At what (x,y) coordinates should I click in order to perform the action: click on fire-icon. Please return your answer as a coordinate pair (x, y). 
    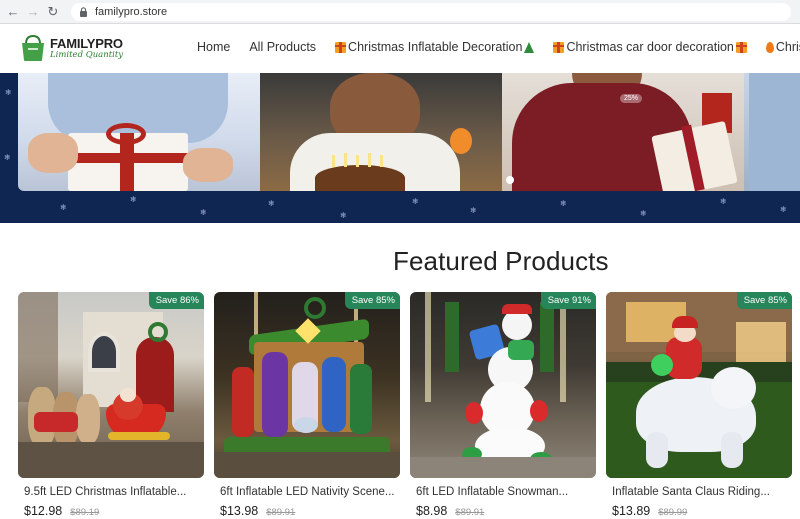
    Looking at the image, I should click on (769, 47).